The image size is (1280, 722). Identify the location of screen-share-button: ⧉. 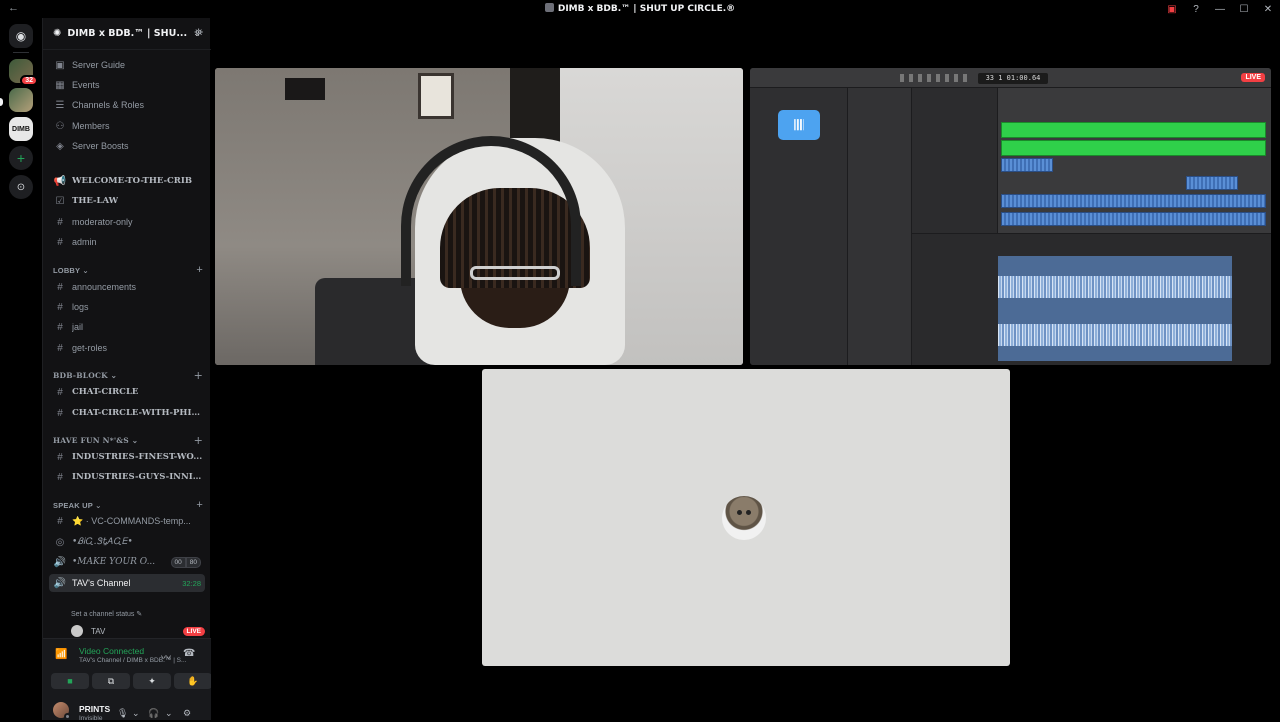
(111, 681).